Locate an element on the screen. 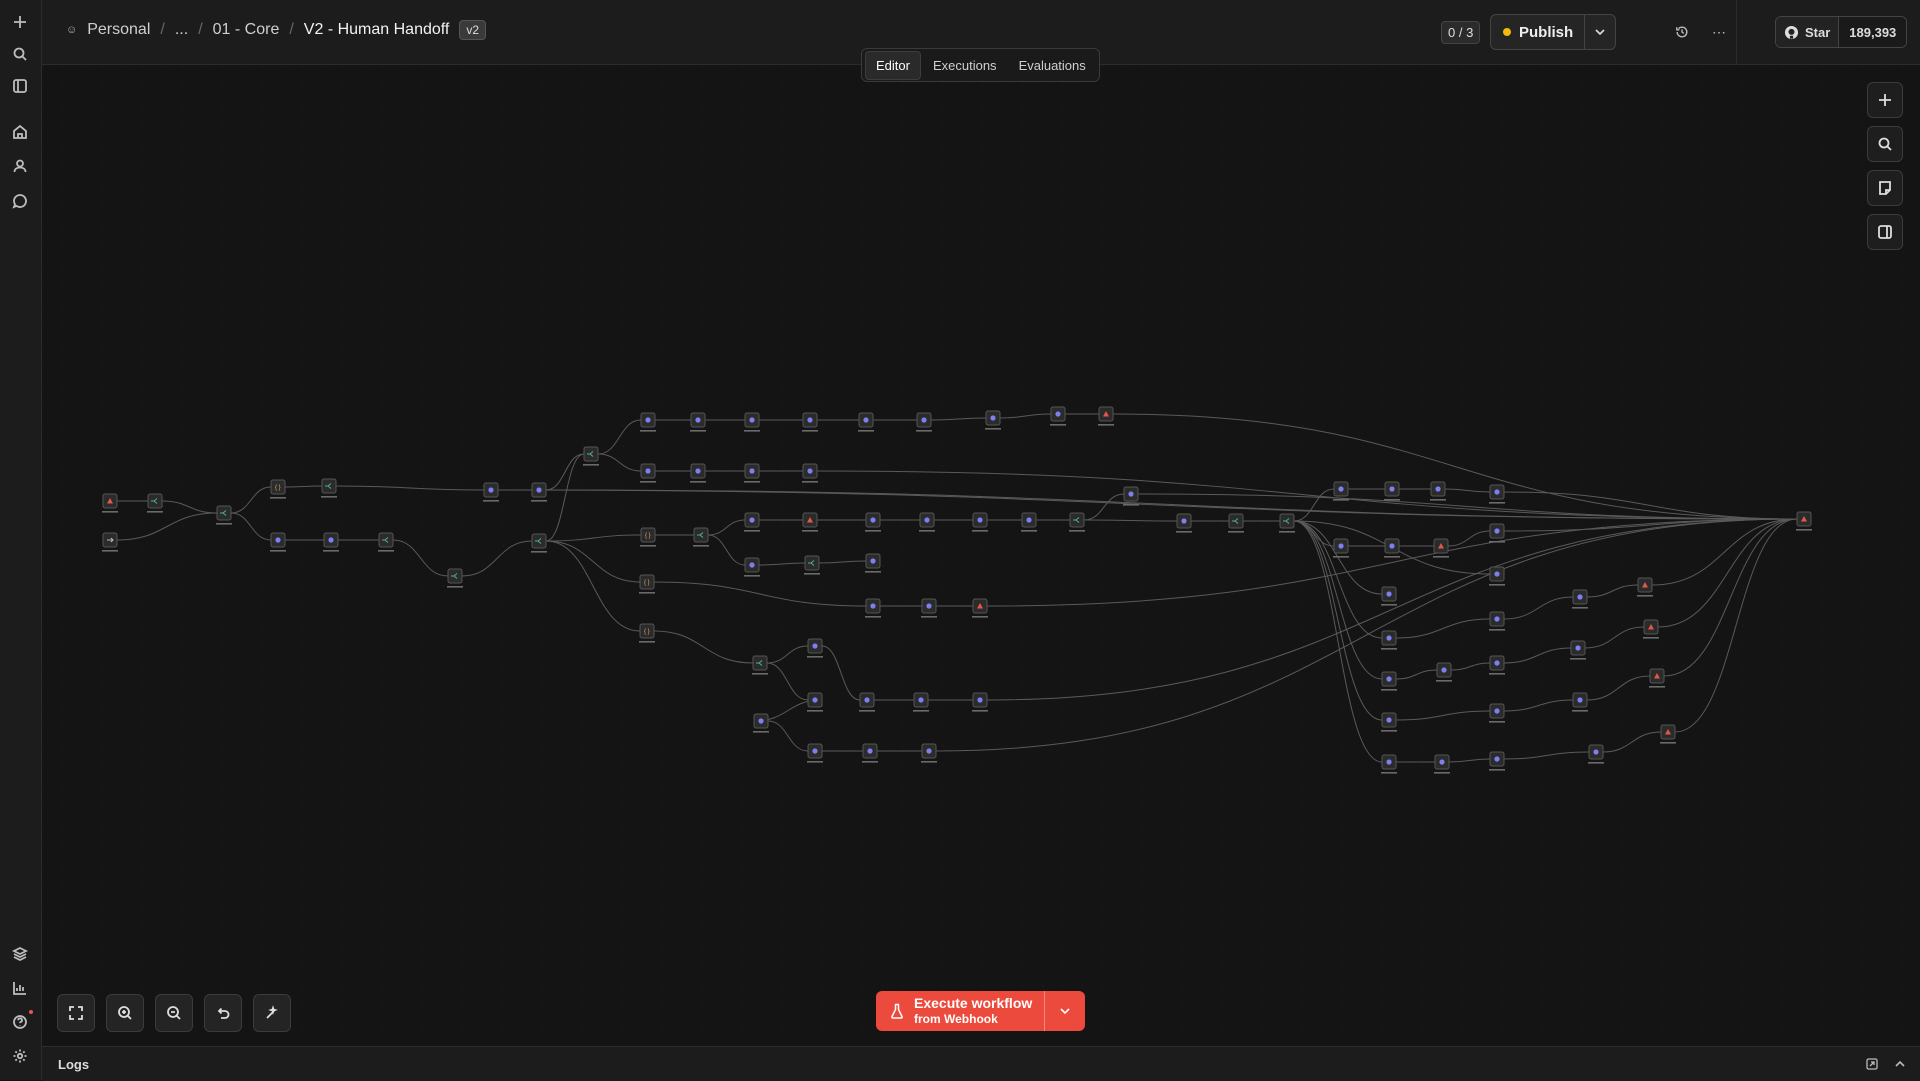  help-icon is located at coordinates (20, 1022).